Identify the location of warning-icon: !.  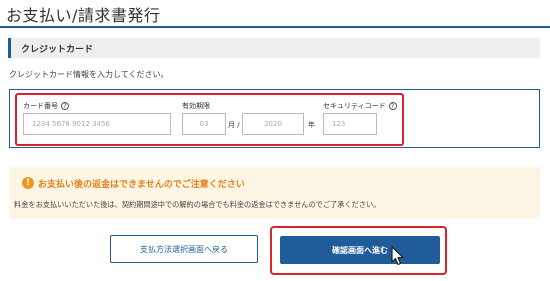
(28, 183).